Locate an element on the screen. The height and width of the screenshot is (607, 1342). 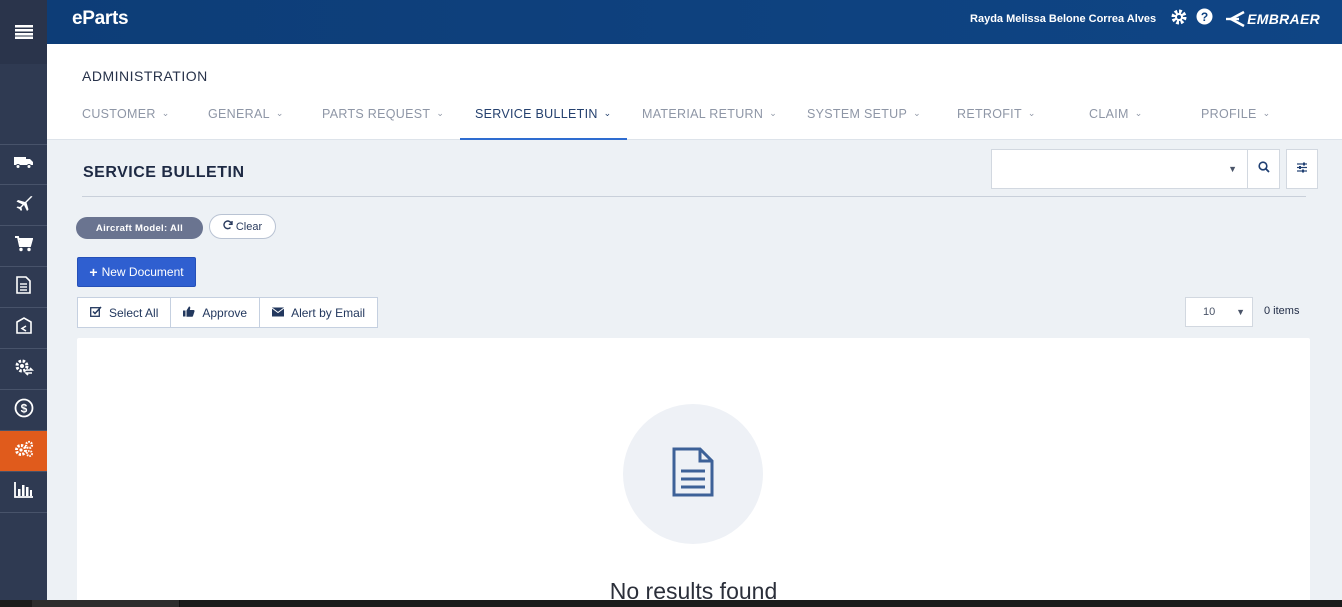
clear-filters-button: Clear is located at coordinates (242, 226).